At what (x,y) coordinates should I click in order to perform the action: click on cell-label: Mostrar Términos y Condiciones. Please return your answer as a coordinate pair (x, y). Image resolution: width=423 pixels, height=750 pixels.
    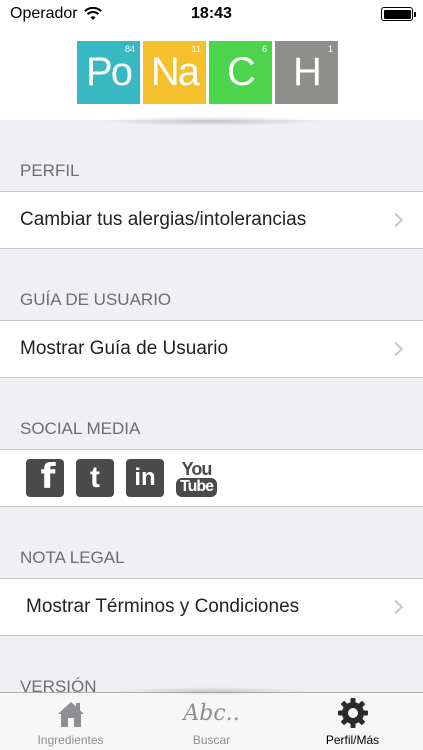
    Looking at the image, I should click on (163, 606).